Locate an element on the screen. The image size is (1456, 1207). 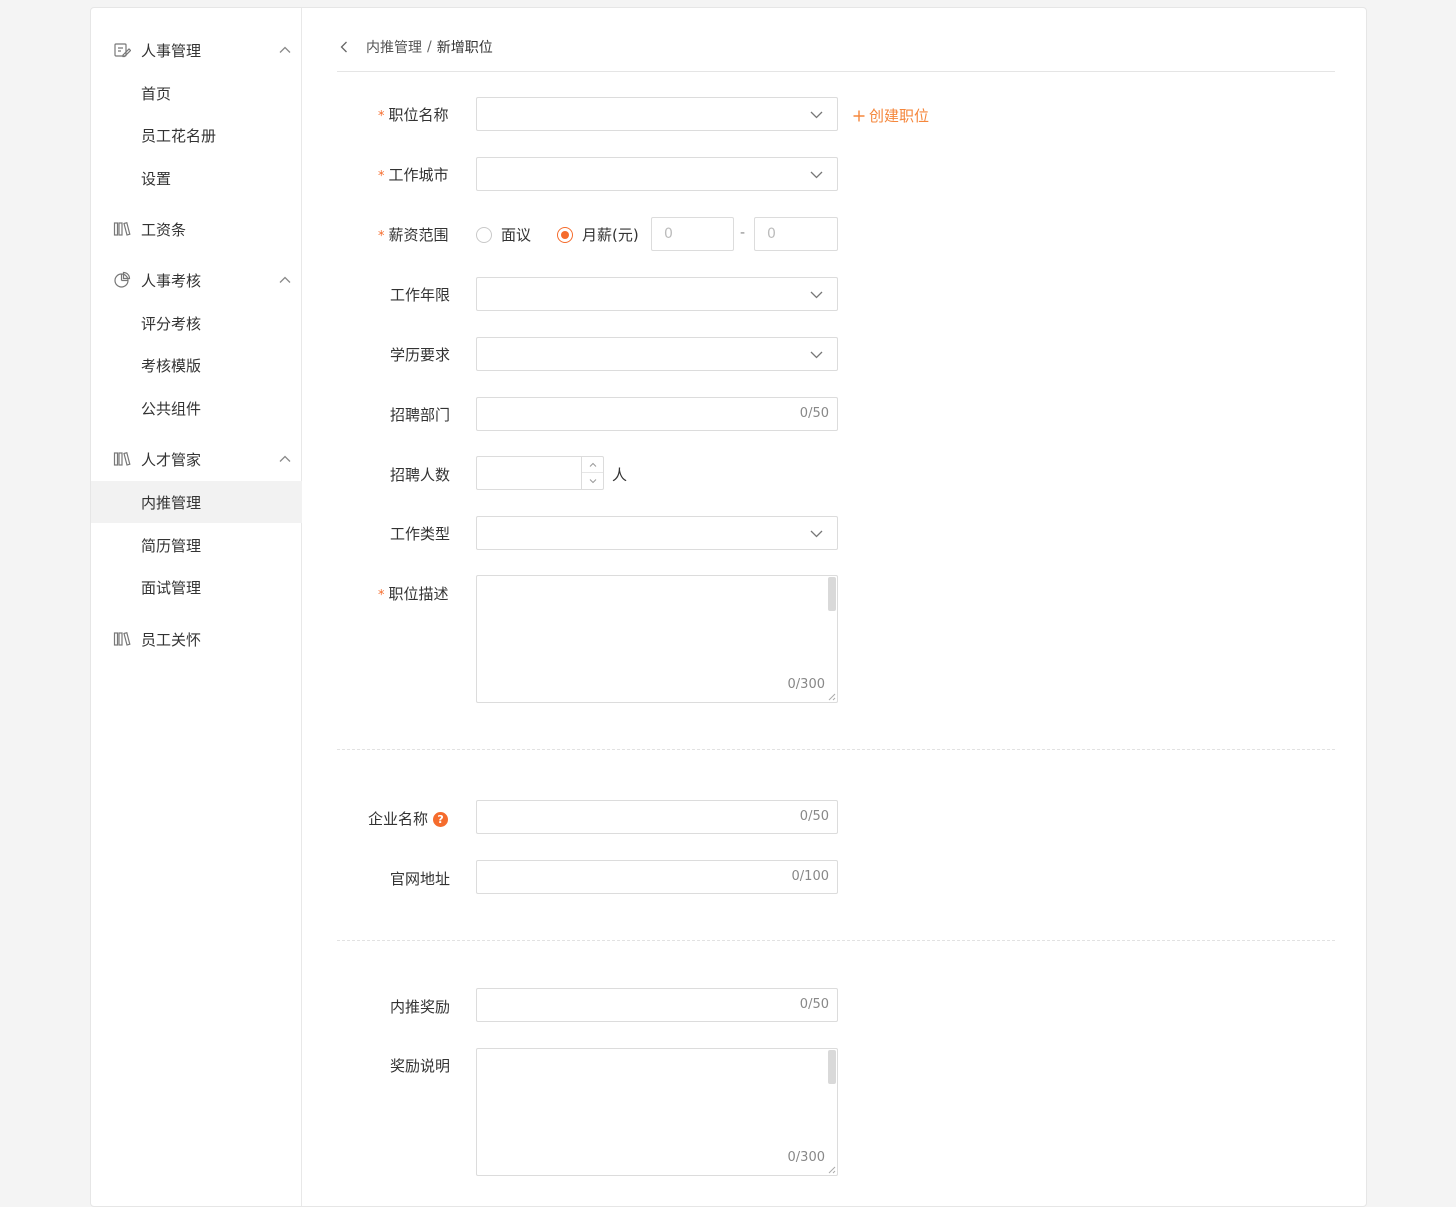
work-years-select is located at coordinates (657, 294).